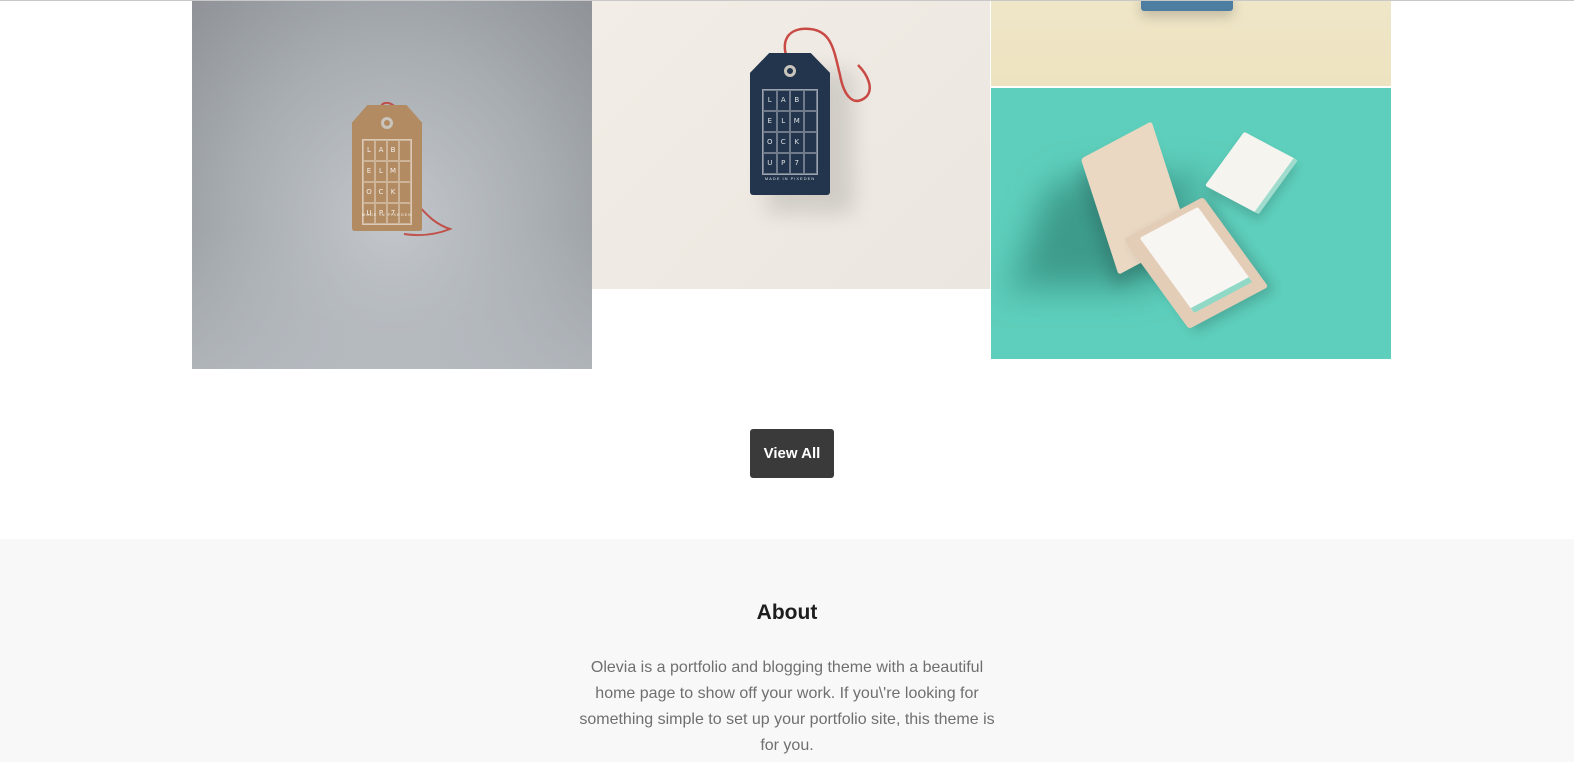  I want to click on tag-letter: U, so click(770, 163).